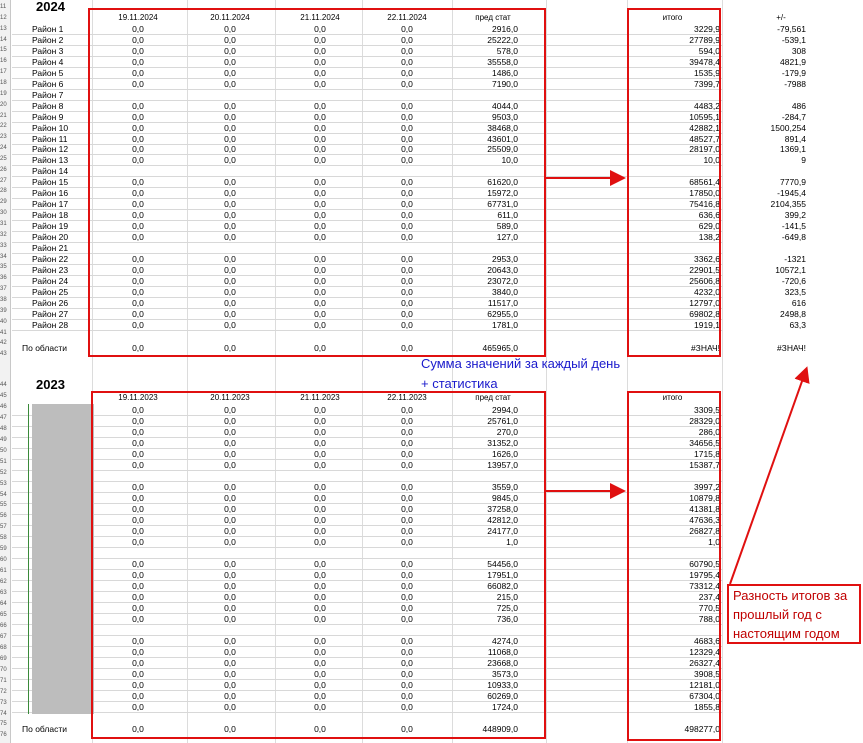  I want to click on row-number: 66, so click(3, 625).